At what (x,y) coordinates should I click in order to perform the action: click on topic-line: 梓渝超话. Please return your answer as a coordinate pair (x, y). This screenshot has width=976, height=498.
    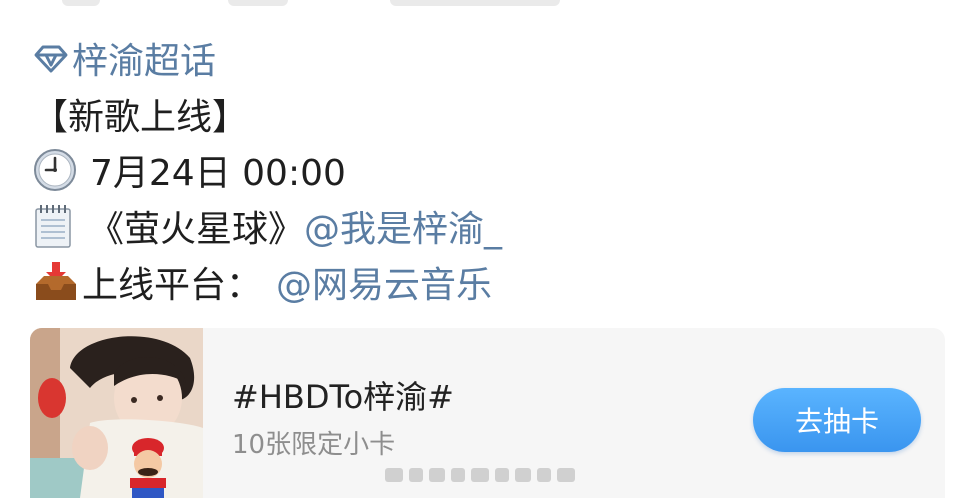
    Looking at the image, I should click on (492, 58).